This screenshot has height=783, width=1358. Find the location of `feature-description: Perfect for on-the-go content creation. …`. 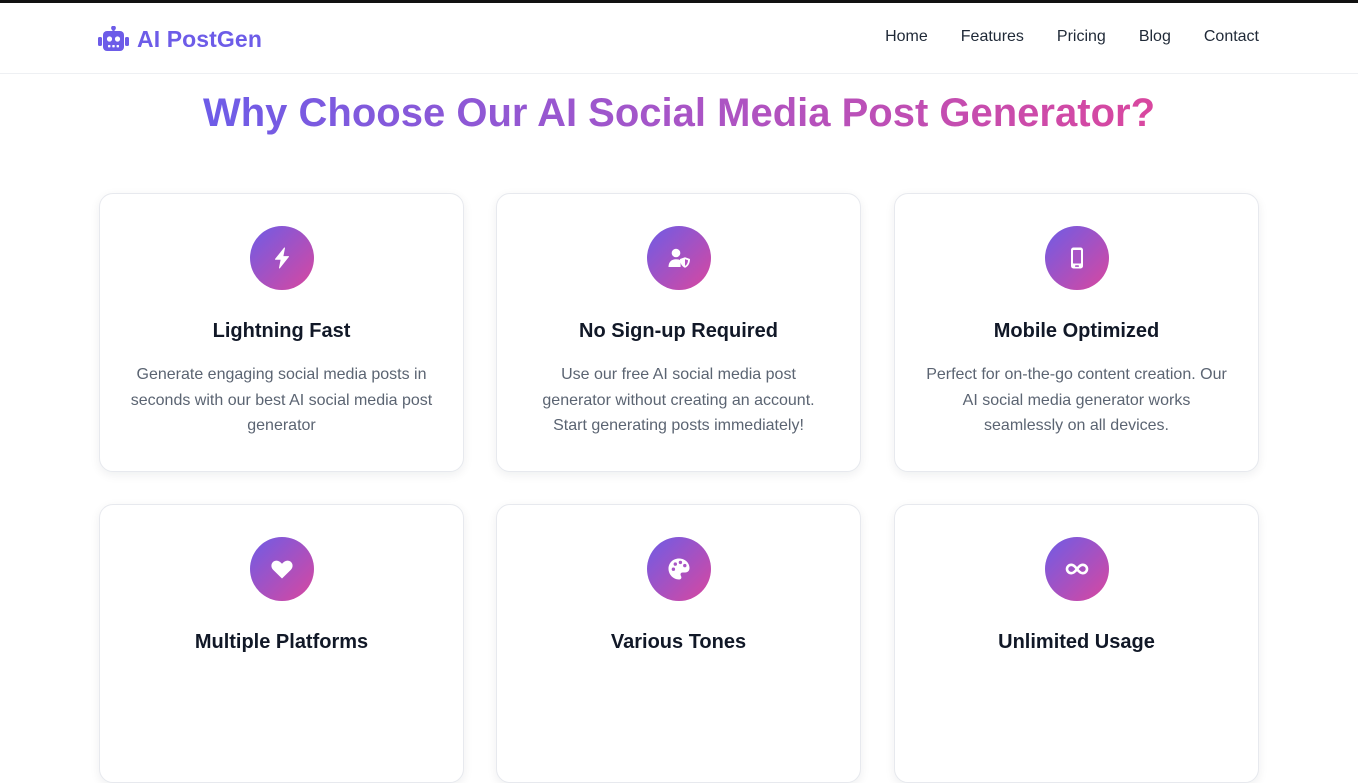

feature-description: Perfect for on-the-go content creation. … is located at coordinates (1076, 400).